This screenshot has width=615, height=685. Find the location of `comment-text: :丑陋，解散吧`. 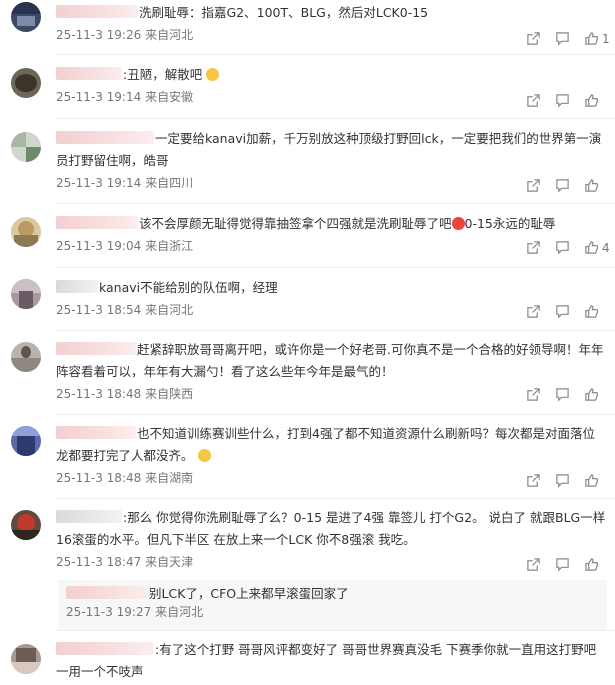

comment-text: :丑陋，解散吧 is located at coordinates (163, 74).